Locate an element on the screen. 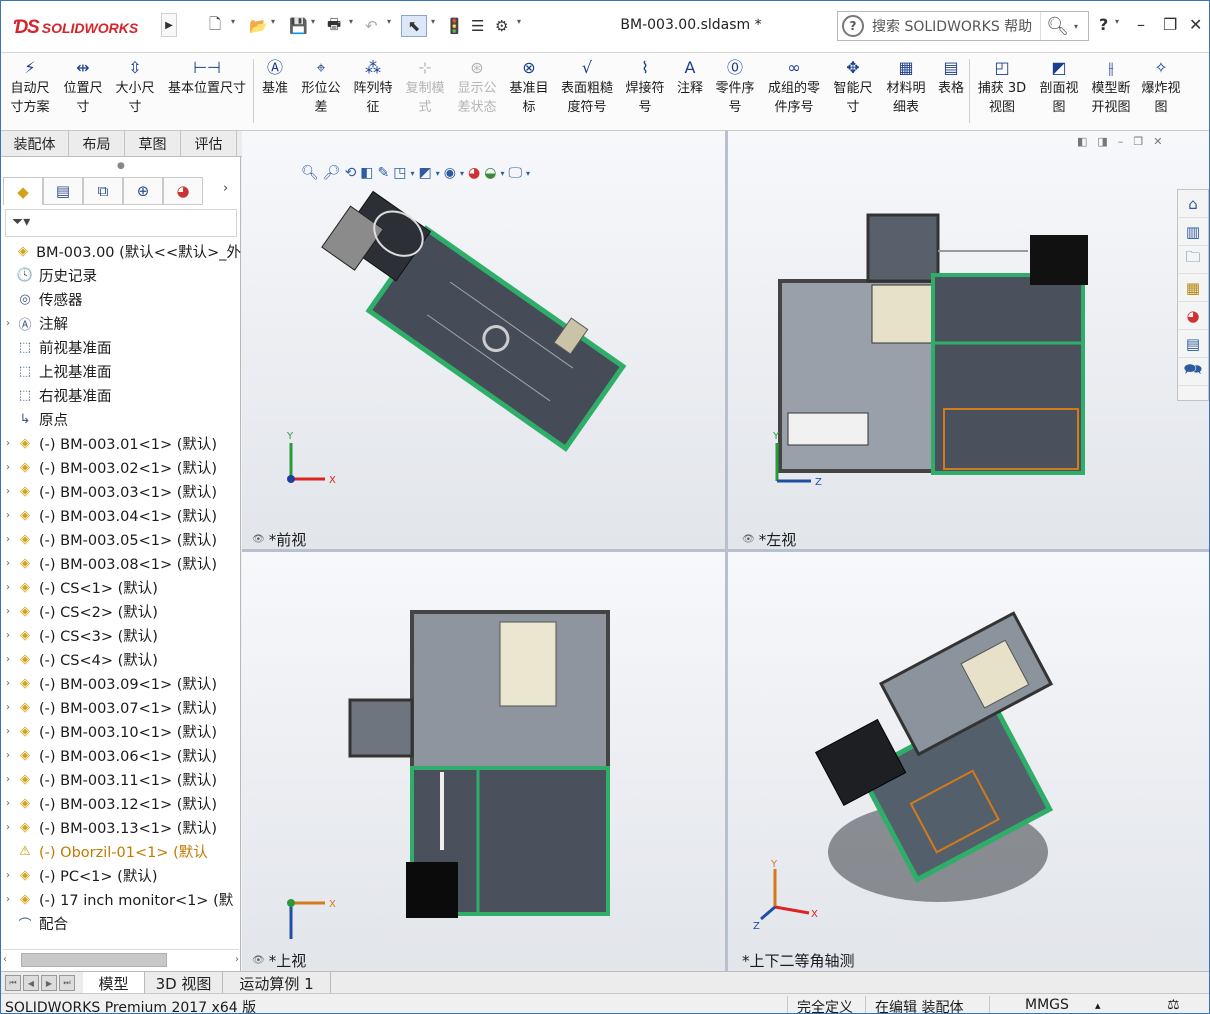  rebuild-status-icon: ⚖ is located at coordinates (1173, 1005).